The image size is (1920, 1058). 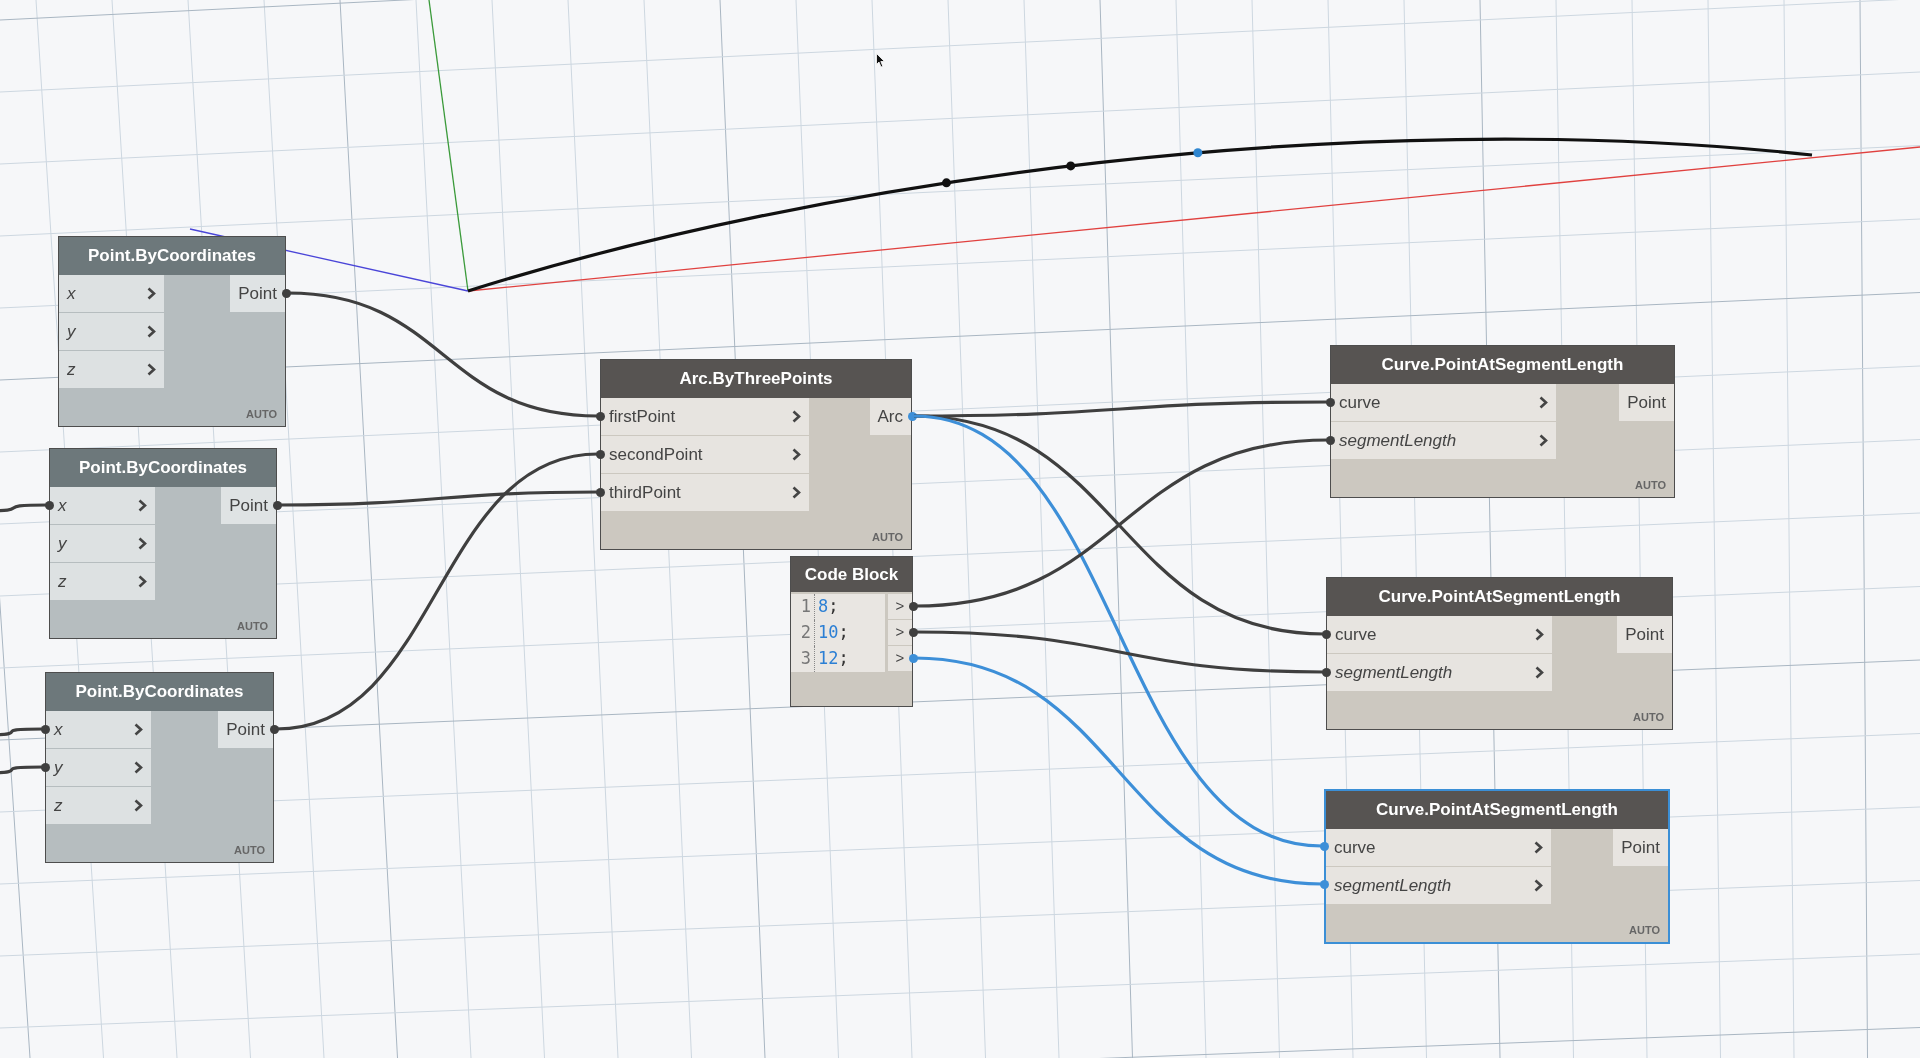 I want to click on code-editor: 1 8; 2 10; 3 12;, so click(x=838, y=633).